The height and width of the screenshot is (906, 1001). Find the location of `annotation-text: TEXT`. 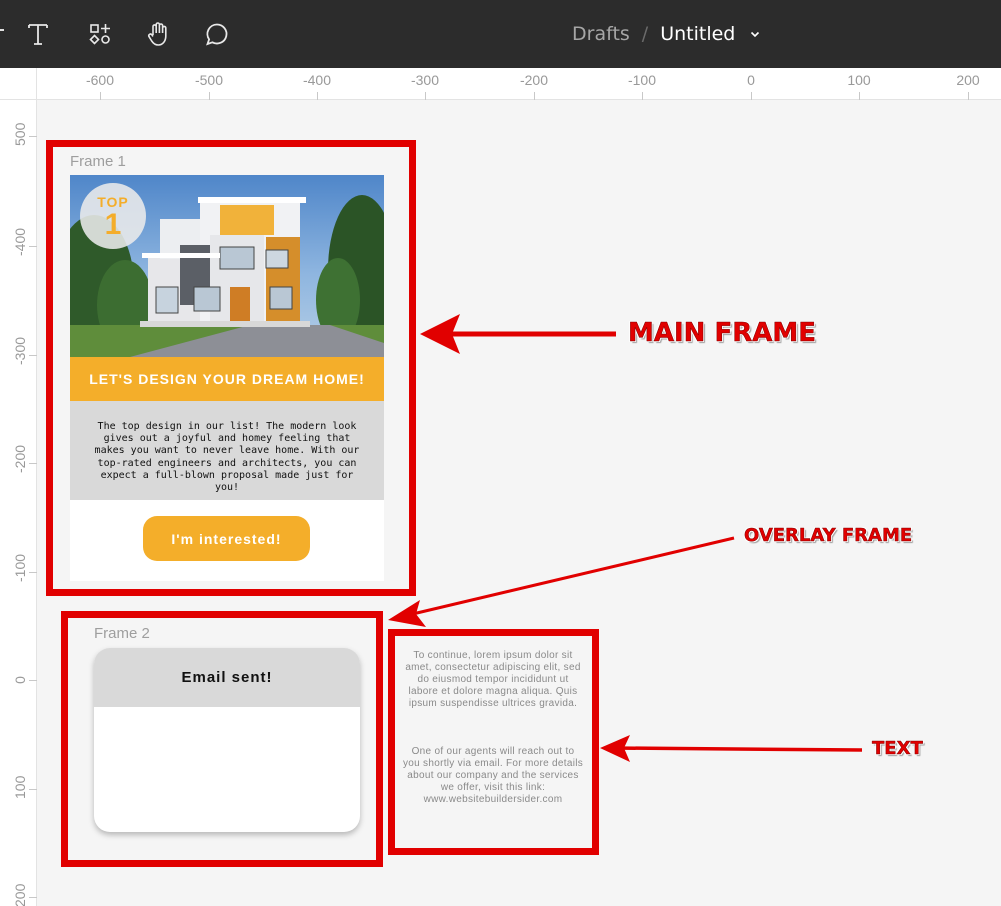

annotation-text: TEXT is located at coordinates (897, 749).